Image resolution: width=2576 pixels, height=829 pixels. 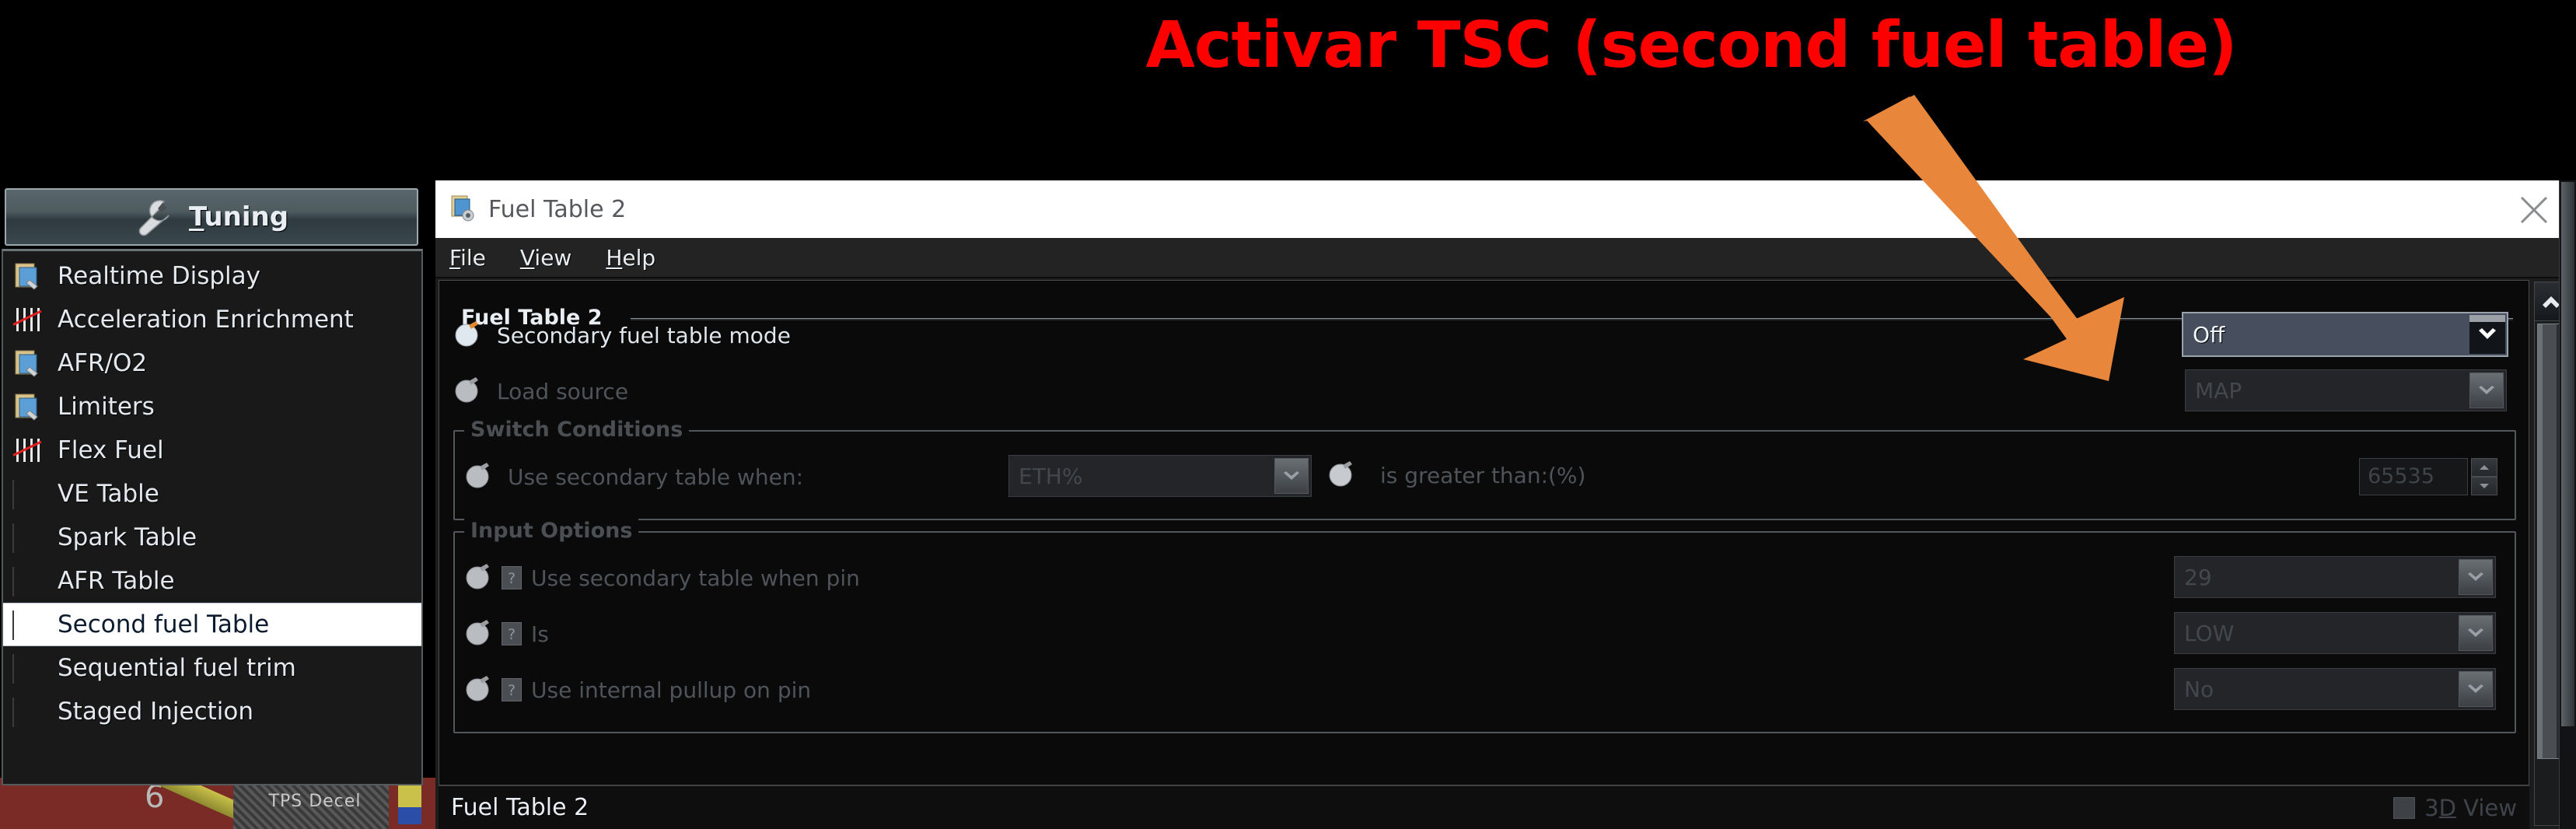 What do you see at coordinates (409, 815) in the screenshot?
I see `gauge-chip-blue` at bounding box center [409, 815].